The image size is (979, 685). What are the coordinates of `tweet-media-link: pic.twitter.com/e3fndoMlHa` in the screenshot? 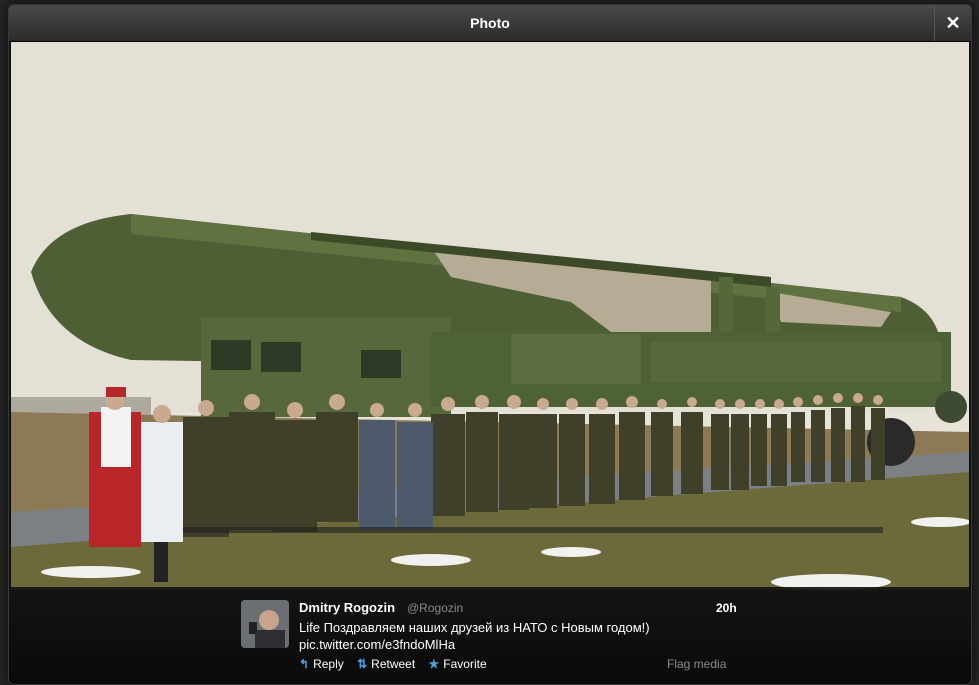 It's located at (514, 644).